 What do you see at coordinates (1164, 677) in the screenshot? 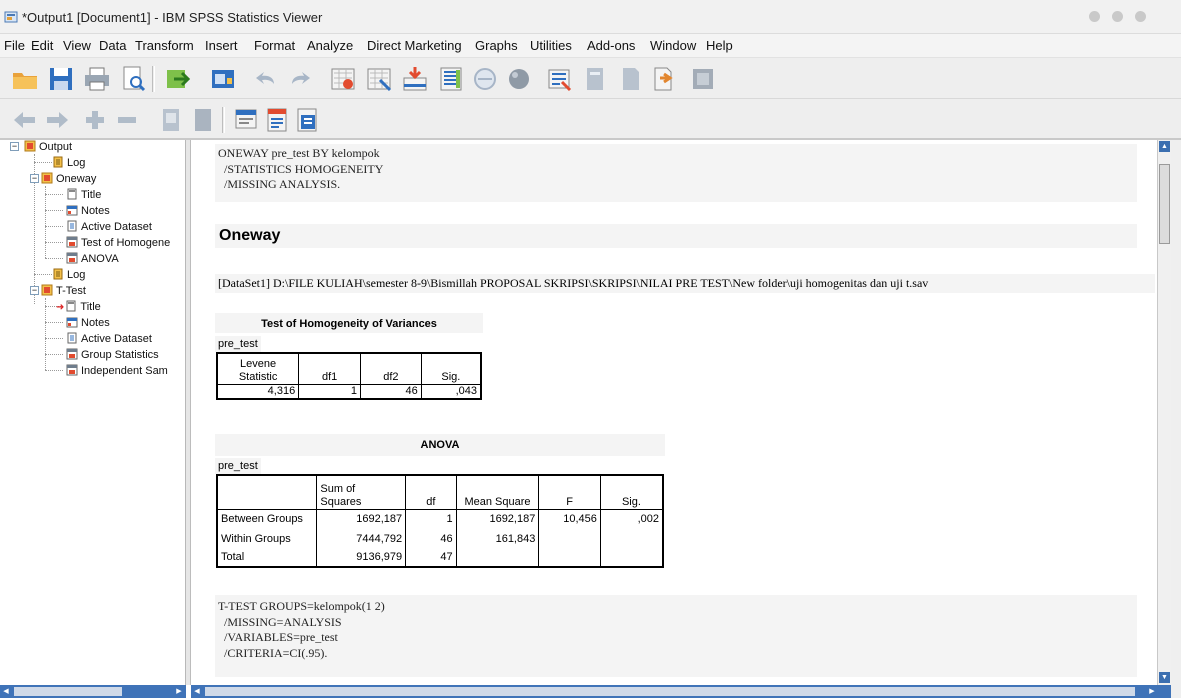
I see `scroll-down-arrow-icon: ▼` at bounding box center [1164, 677].